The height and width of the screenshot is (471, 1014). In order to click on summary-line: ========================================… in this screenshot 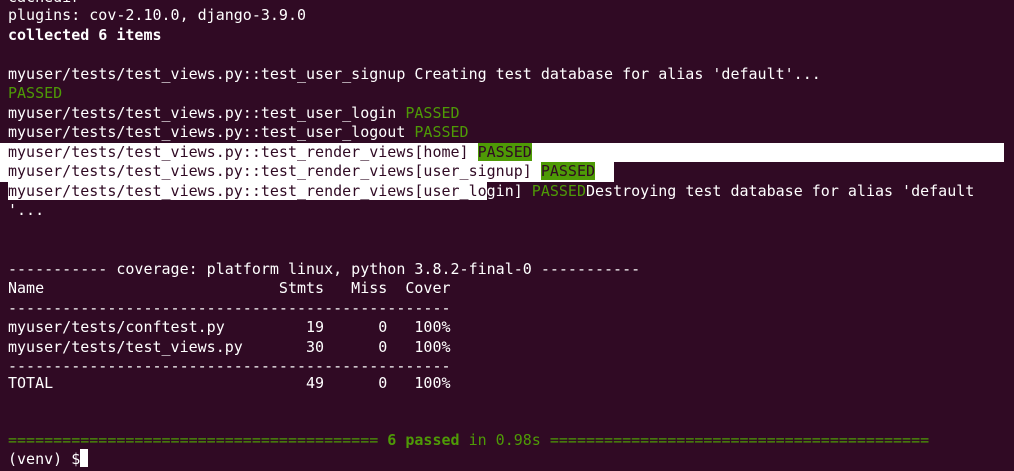, I will do `click(469, 440)`.